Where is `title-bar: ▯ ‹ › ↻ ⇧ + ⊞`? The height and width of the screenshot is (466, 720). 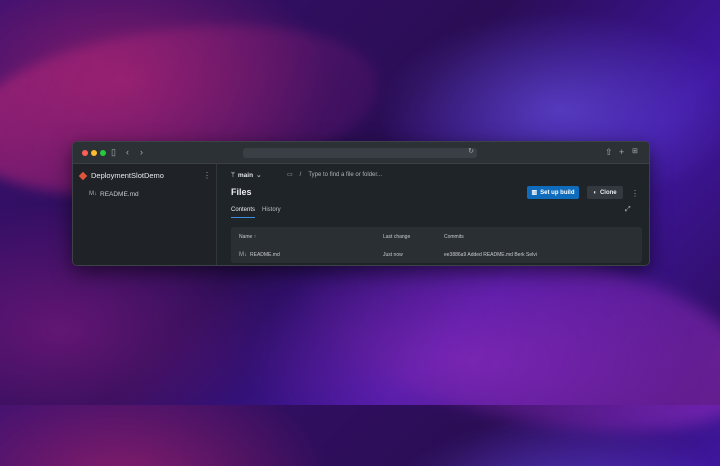
title-bar: ▯ ‹ › ↻ ⇧ + ⊞ is located at coordinates (361, 153).